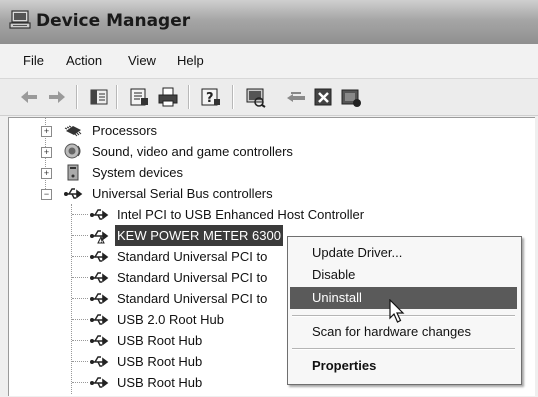 The image size is (538, 397). Describe the element at coordinates (142, 60) in the screenshot. I see `menu-view: View` at that location.